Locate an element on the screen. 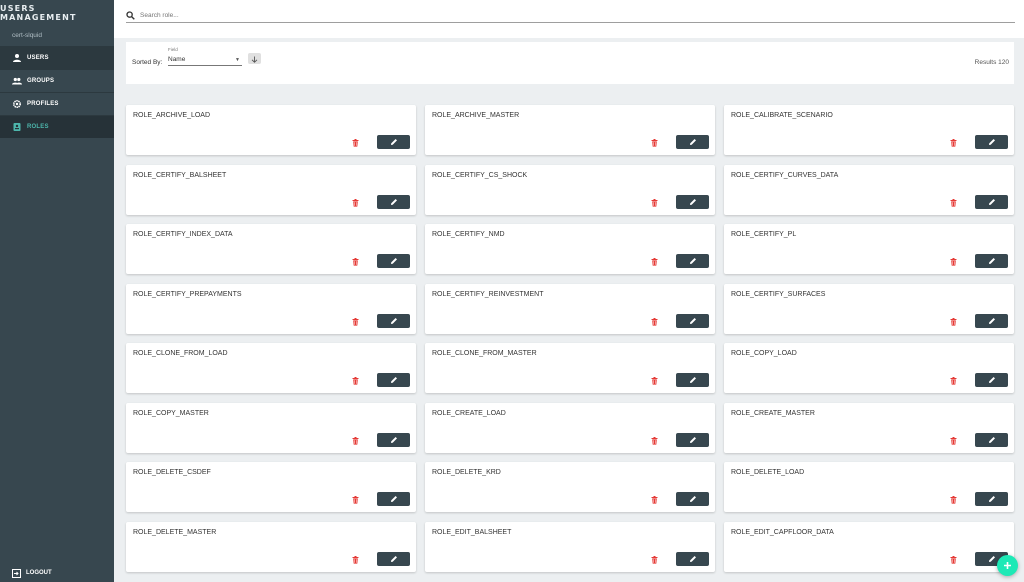  gear-icon is located at coordinates (17, 104).